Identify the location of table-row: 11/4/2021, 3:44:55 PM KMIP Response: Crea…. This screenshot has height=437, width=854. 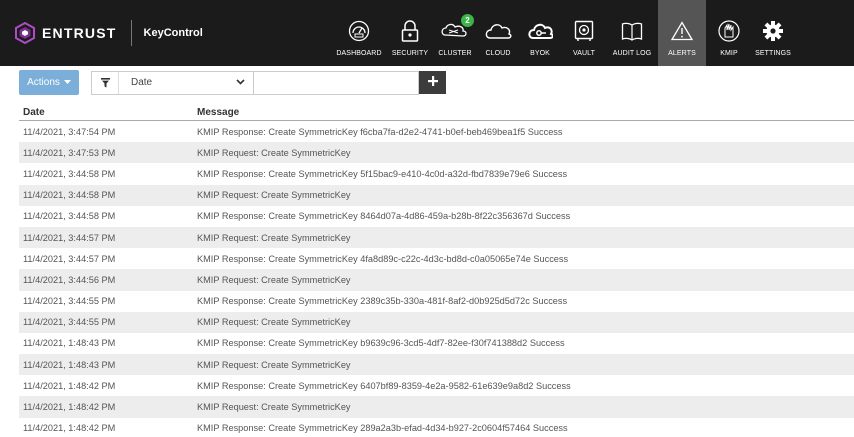
(436, 301).